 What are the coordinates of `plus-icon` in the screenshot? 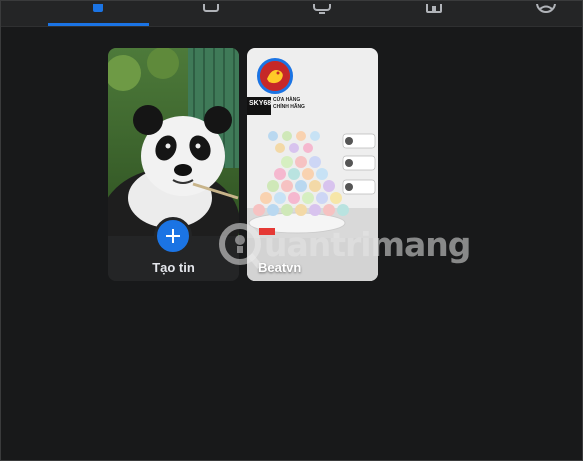 It's located at (173, 236).